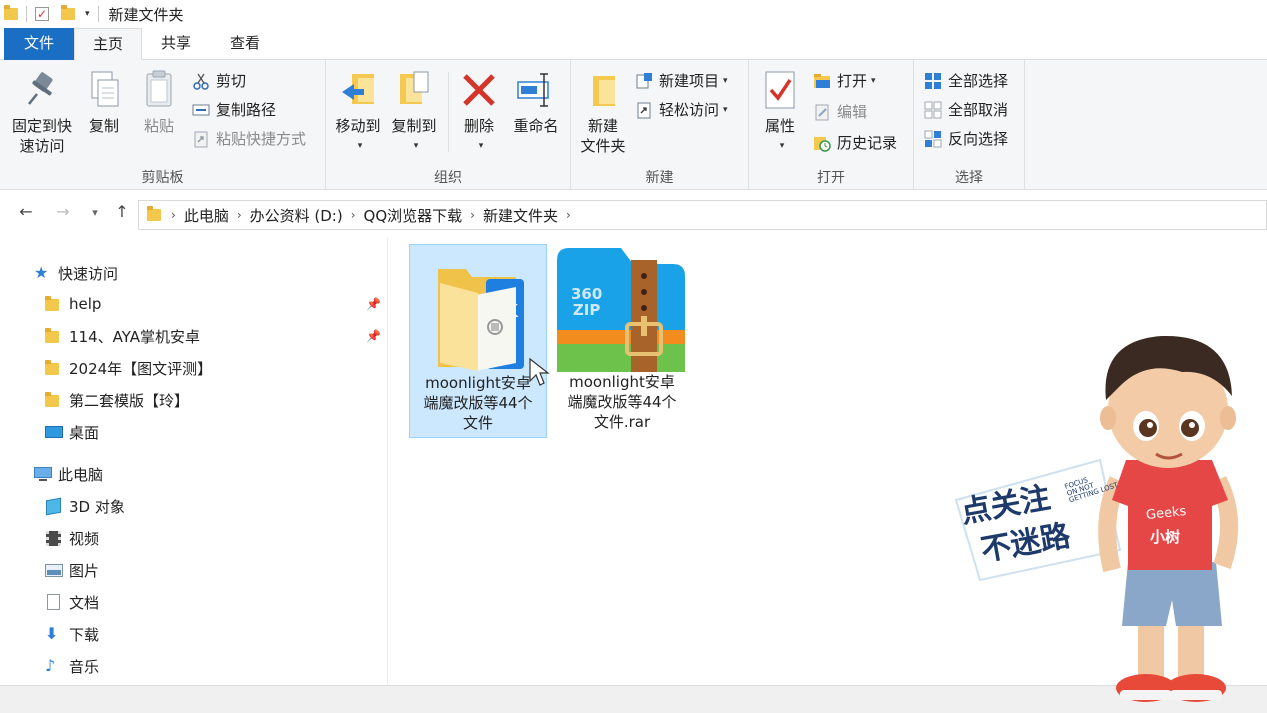  What do you see at coordinates (933, 81) in the screenshot?
I see `select-all-icon` at bounding box center [933, 81].